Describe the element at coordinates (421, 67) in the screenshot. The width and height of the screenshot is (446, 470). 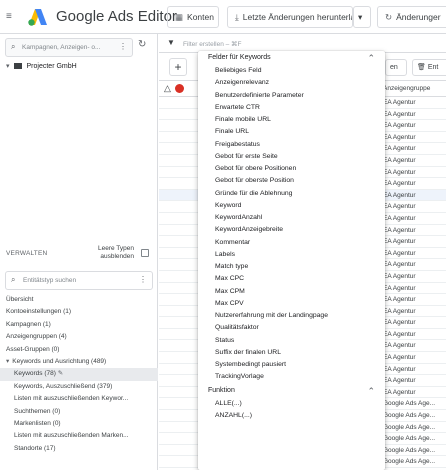
I see `trash-icon: 🗑` at that location.